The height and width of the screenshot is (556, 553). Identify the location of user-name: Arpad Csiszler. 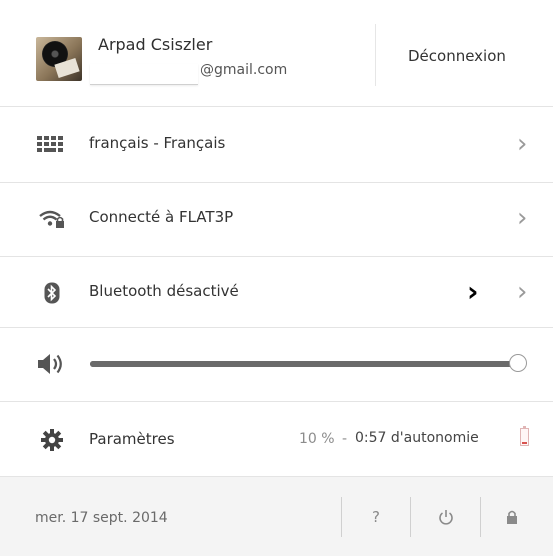
(155, 44).